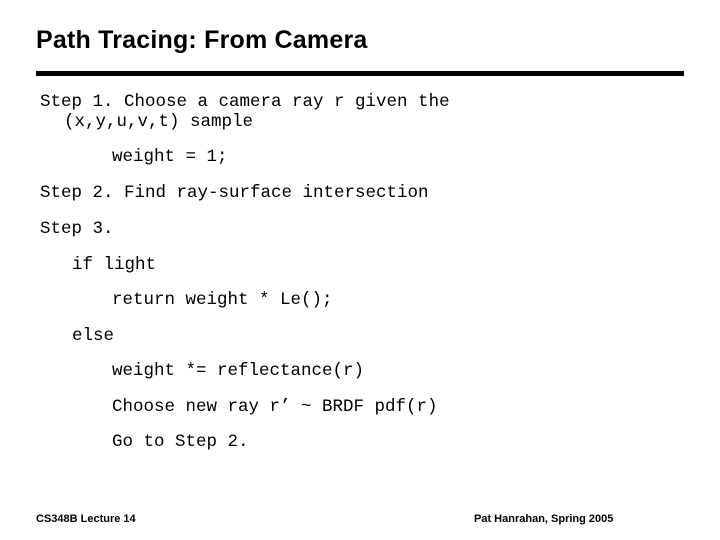 The image size is (720, 540). I want to click on body-line: if light, so click(114, 264).